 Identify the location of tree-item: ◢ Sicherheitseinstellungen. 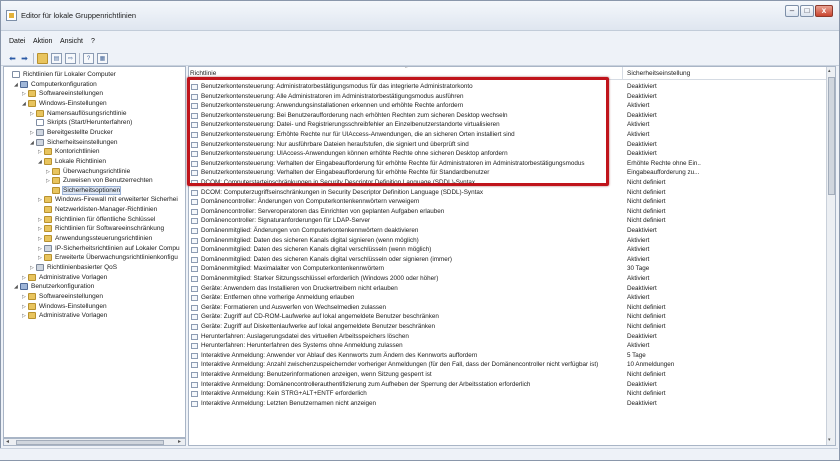
(73, 143).